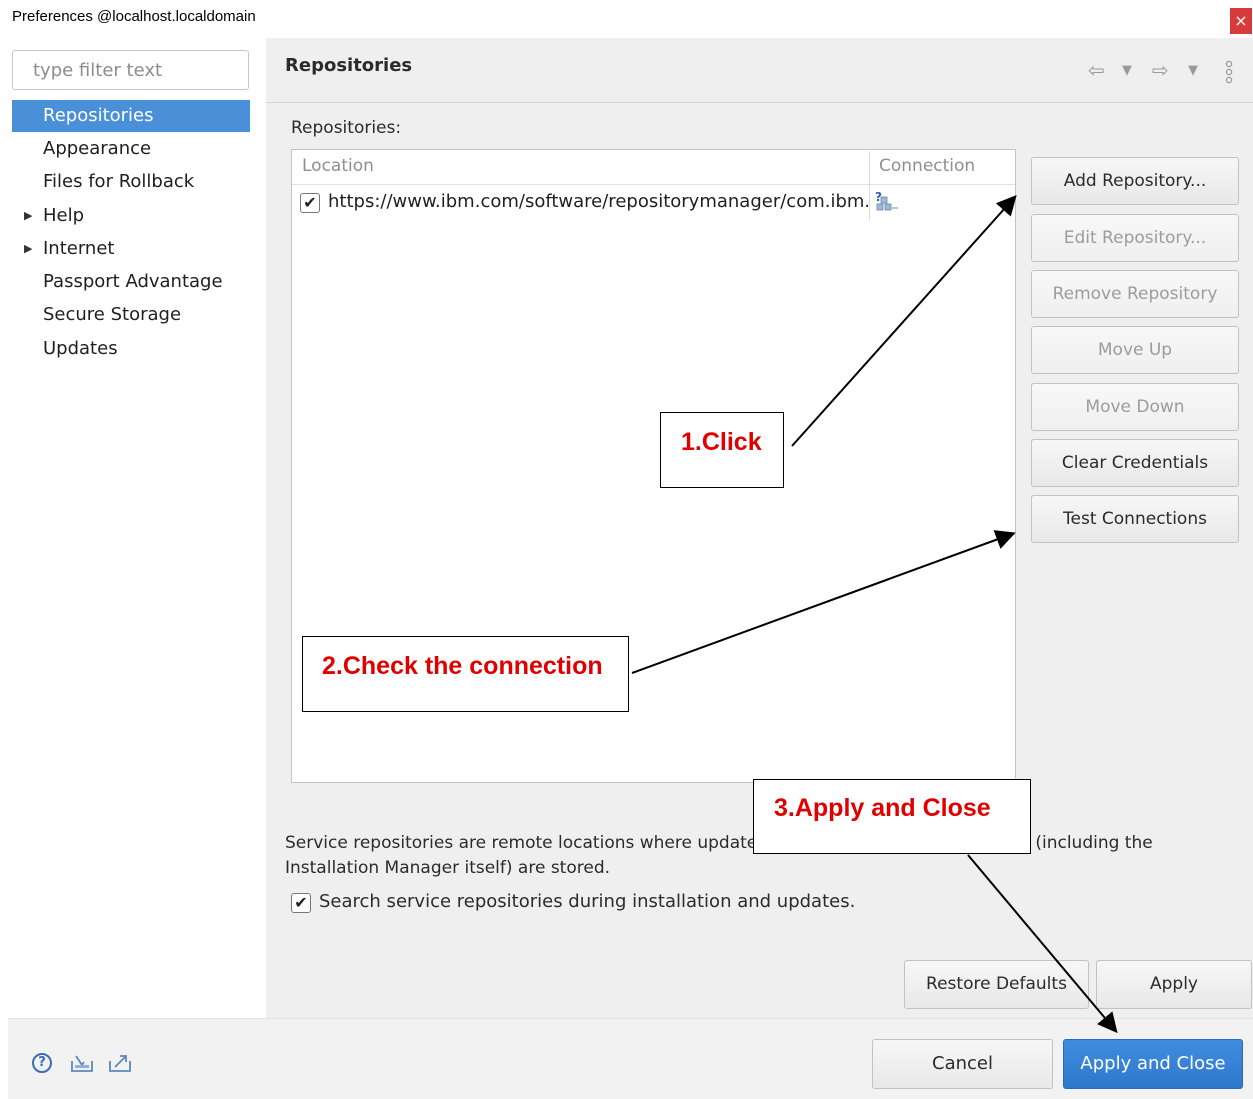 Image resolution: width=1253 pixels, height=1099 pixels. Describe the element at coordinates (97, 148) in the screenshot. I see `nav-item-label: Appearance` at that location.